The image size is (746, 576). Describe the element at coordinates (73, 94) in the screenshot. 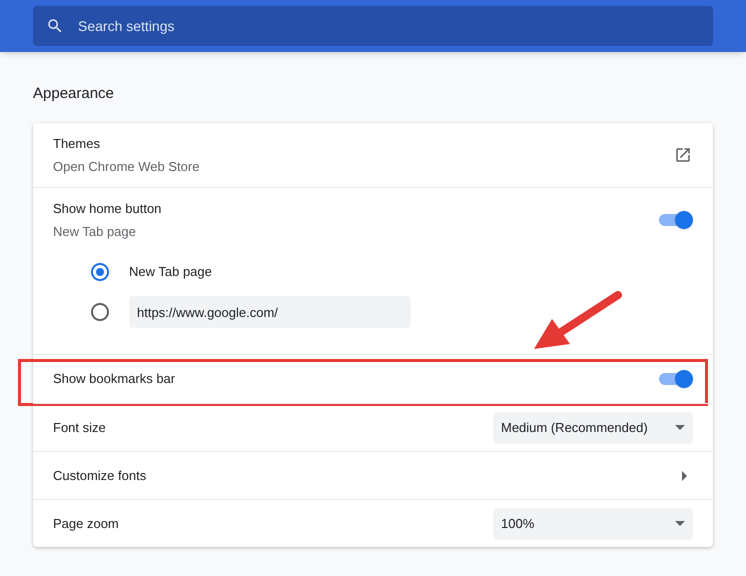

I see `section-title: Appearance` at that location.